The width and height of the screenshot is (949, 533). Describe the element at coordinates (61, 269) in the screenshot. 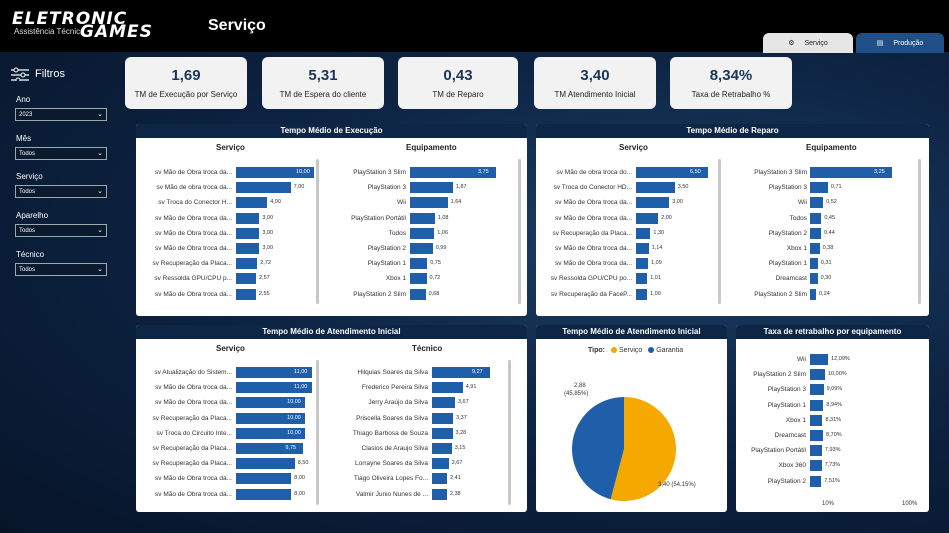

I see `filter-select-tecnico: Todos ⌄` at that location.